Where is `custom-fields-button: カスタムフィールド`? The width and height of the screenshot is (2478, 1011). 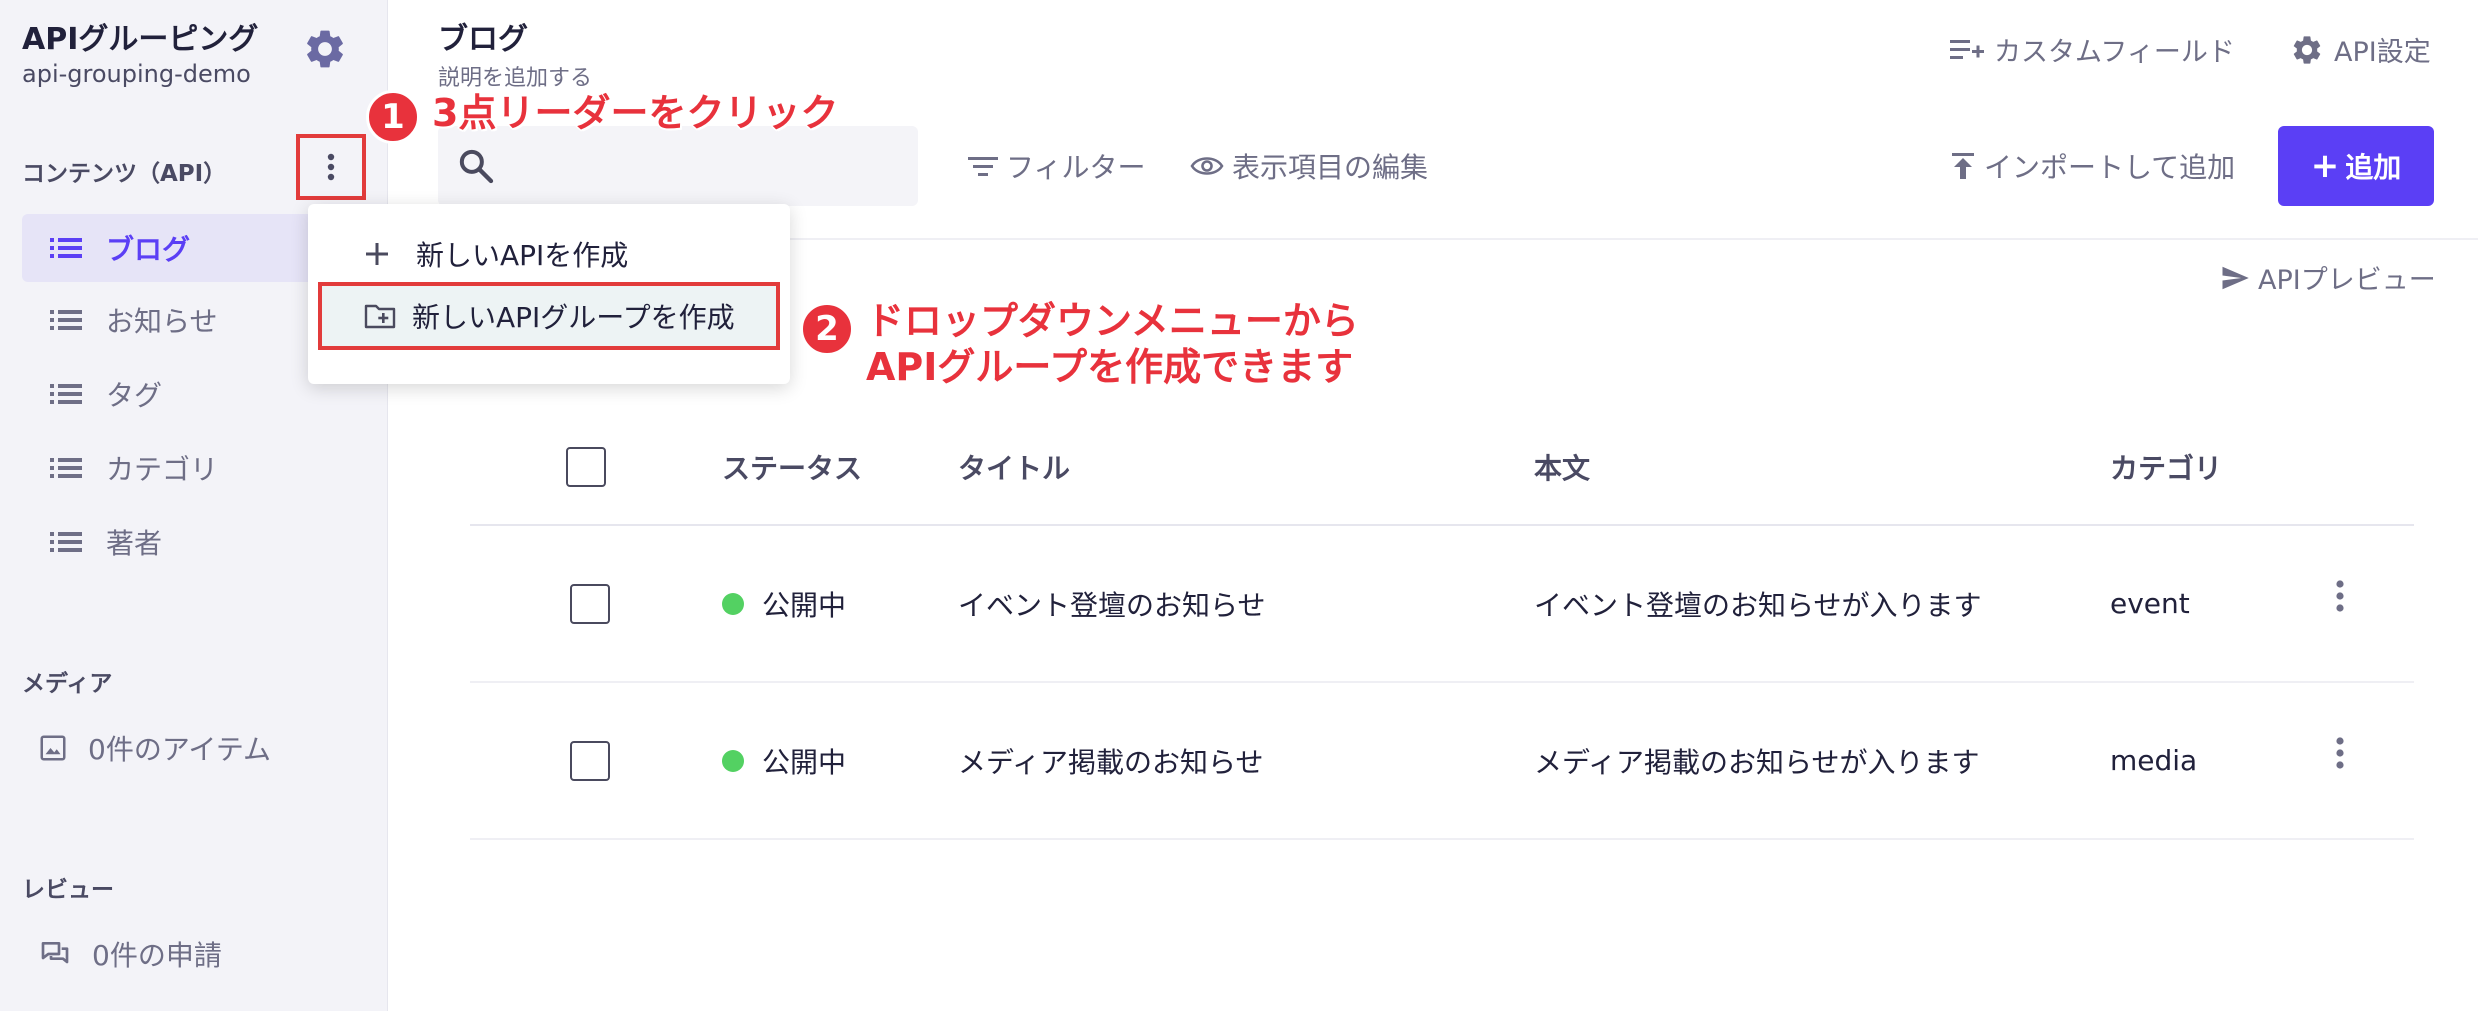
custom-fields-button: カスタムフィールド is located at coordinates (2092, 49).